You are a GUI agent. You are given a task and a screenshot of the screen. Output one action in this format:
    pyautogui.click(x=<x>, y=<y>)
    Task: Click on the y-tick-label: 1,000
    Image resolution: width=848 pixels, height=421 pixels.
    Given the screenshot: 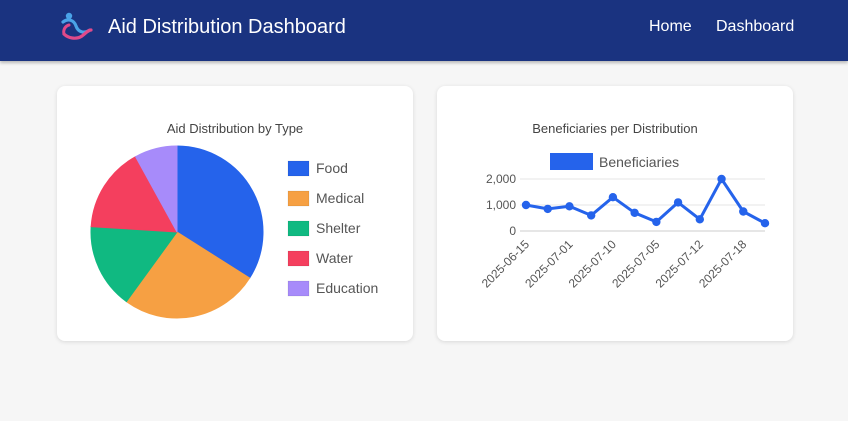 What is the action you would take?
    pyautogui.click(x=501, y=205)
    